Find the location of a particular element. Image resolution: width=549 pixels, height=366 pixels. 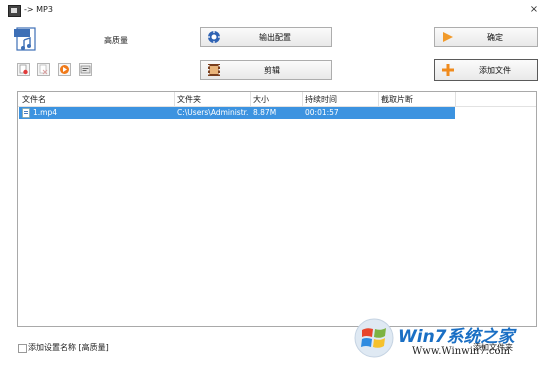

cell-filename: 1.mp4 is located at coordinates (45, 112).